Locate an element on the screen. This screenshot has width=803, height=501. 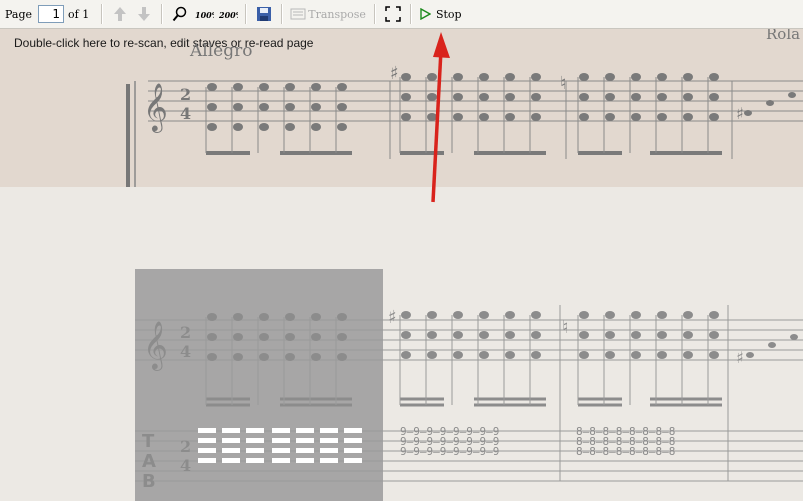
arrow-up-icon is located at coordinates (120, 14).